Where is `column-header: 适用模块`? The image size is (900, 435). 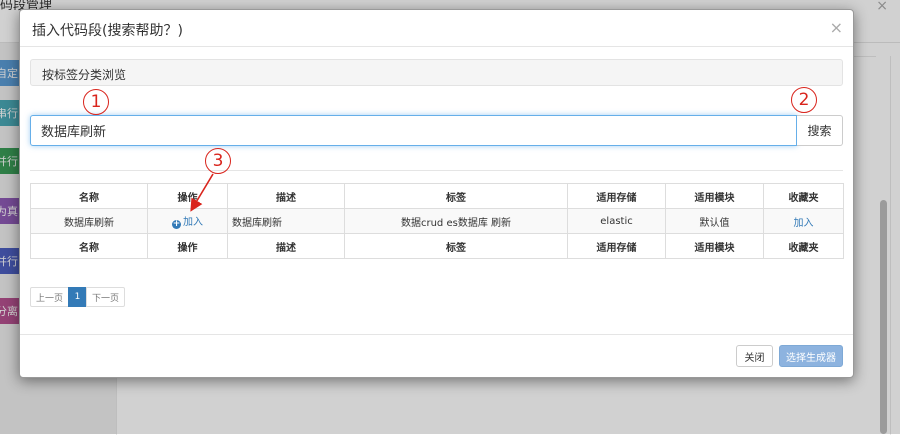 column-header: 适用模块 is located at coordinates (714, 196).